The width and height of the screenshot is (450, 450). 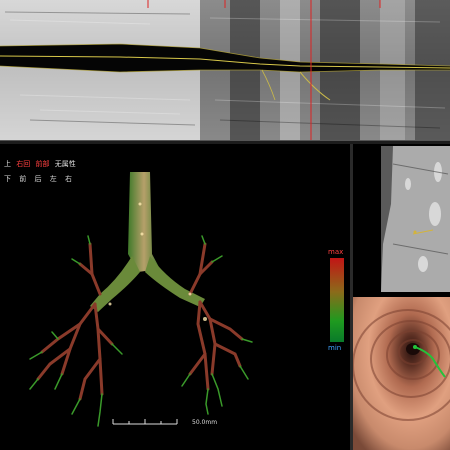 What do you see at coordinates (205, 422) in the screenshot?
I see `scale-label: 50.0mm` at bounding box center [205, 422].